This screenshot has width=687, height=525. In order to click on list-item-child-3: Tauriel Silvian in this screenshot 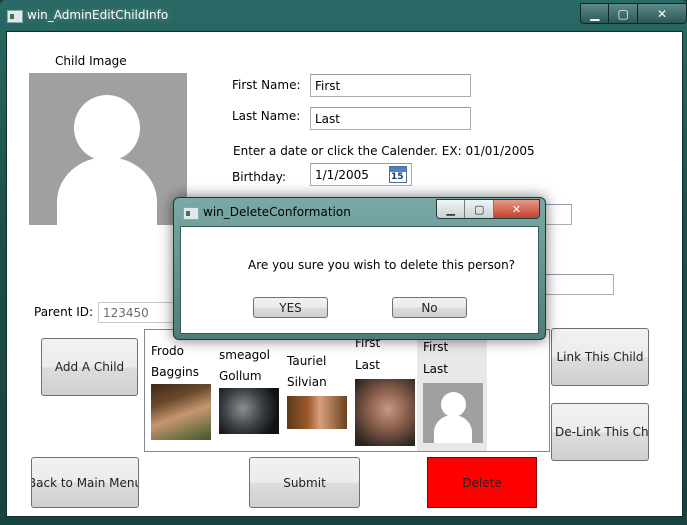, I will do `click(315, 390)`.